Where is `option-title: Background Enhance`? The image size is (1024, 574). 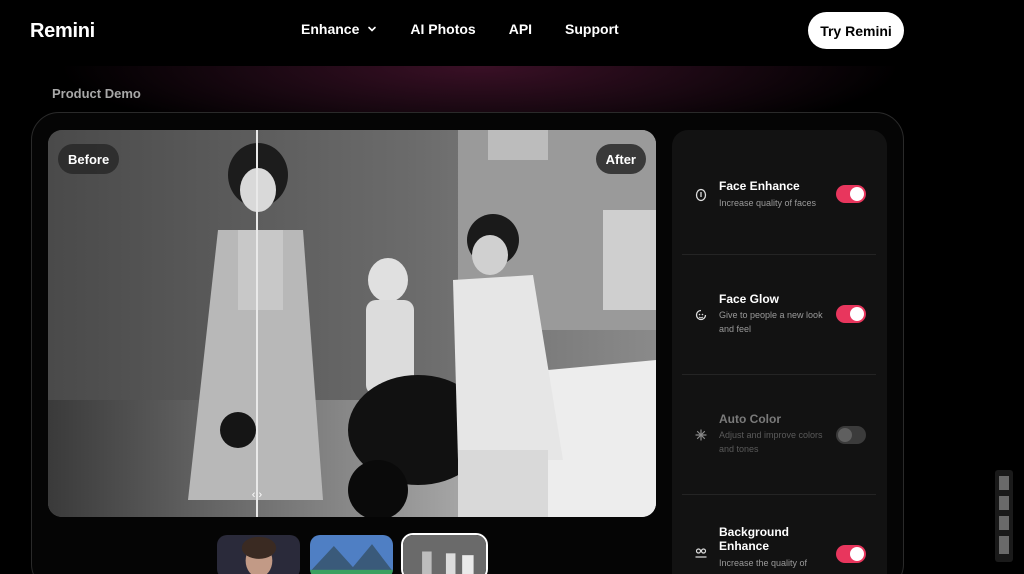 option-title: Background Enhance is located at coordinates (754, 539).